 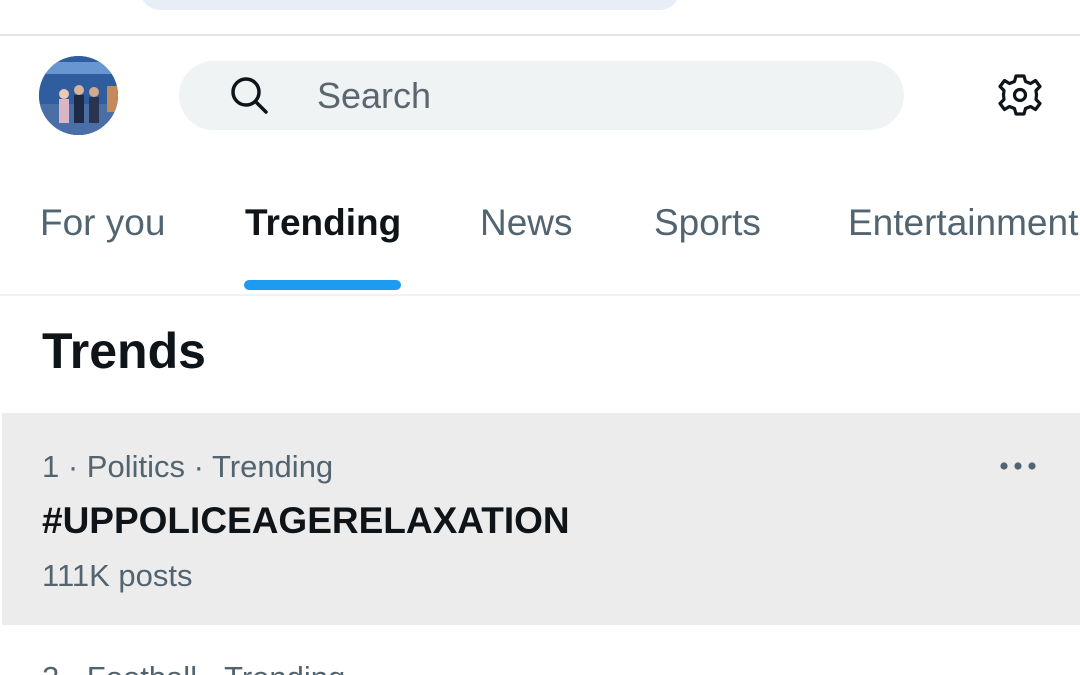 I want to click on tab-sports: Sports, so click(x=707, y=223).